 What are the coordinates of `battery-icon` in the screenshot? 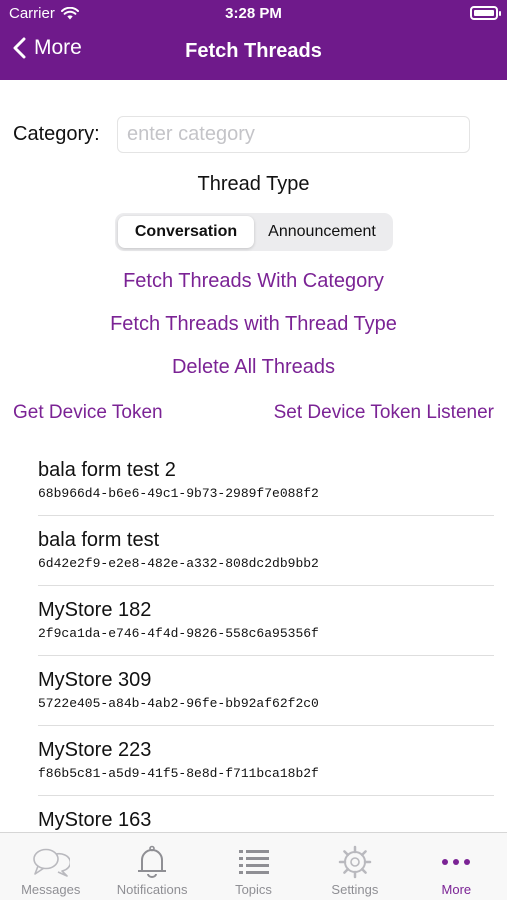 It's located at (485, 13).